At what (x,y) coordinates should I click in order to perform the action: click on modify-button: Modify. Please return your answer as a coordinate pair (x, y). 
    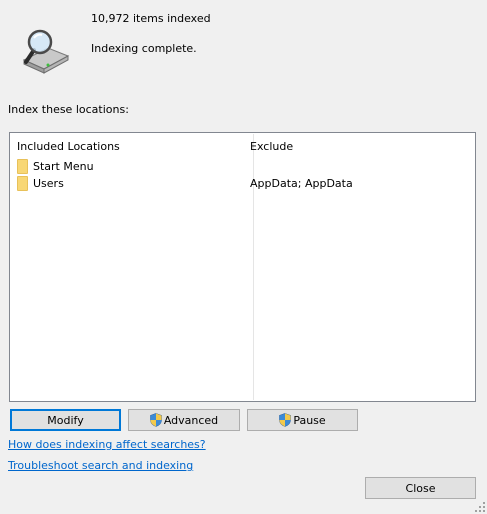
    Looking at the image, I should click on (65, 420).